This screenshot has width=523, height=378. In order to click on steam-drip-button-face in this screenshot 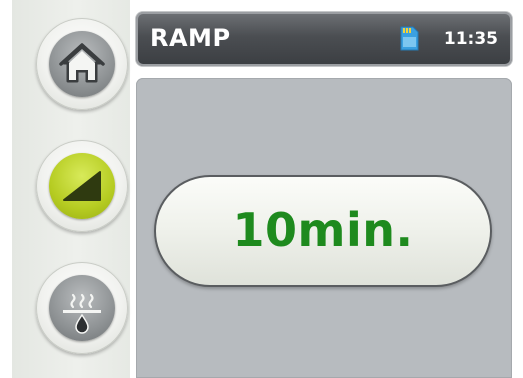, I will do `click(82, 308)`.